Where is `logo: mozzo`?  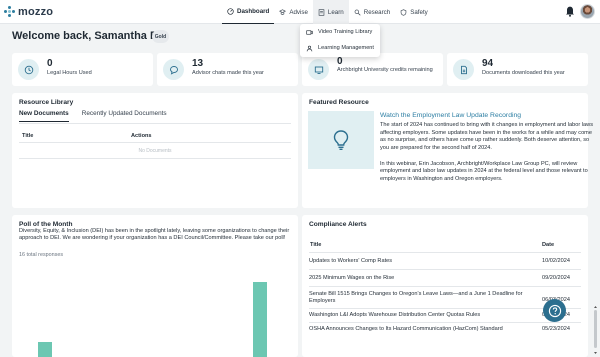
logo: mozzo is located at coordinates (28, 12).